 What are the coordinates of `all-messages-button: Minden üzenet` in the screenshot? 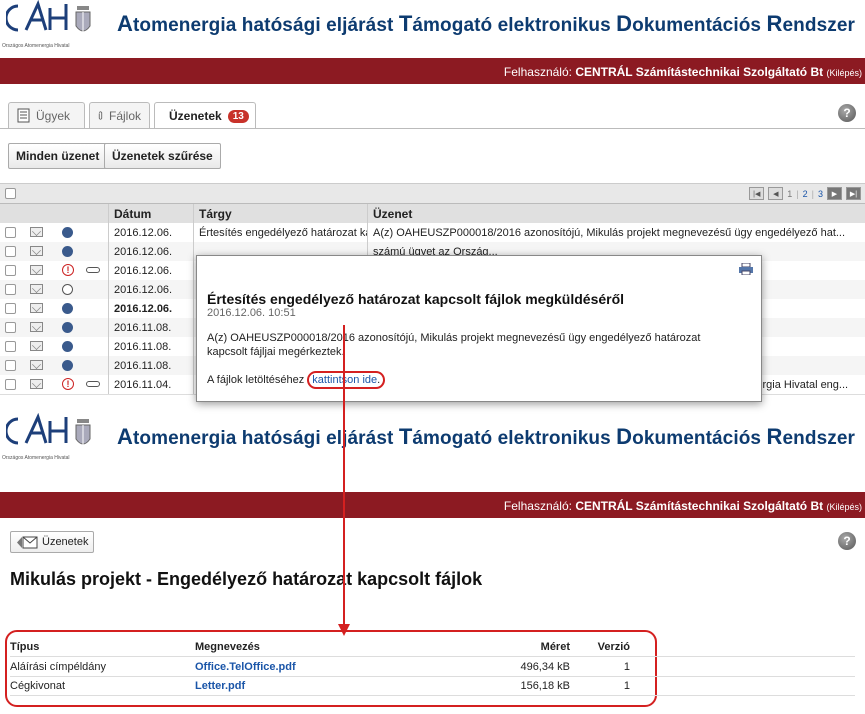 It's located at (58, 156).